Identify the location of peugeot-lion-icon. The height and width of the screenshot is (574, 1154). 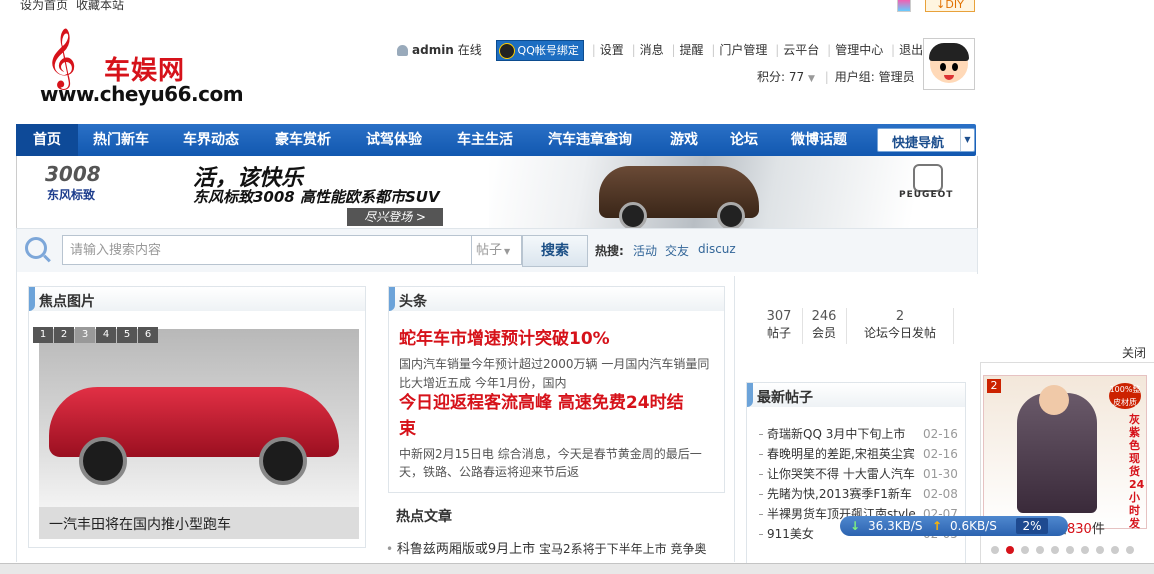
(928, 178).